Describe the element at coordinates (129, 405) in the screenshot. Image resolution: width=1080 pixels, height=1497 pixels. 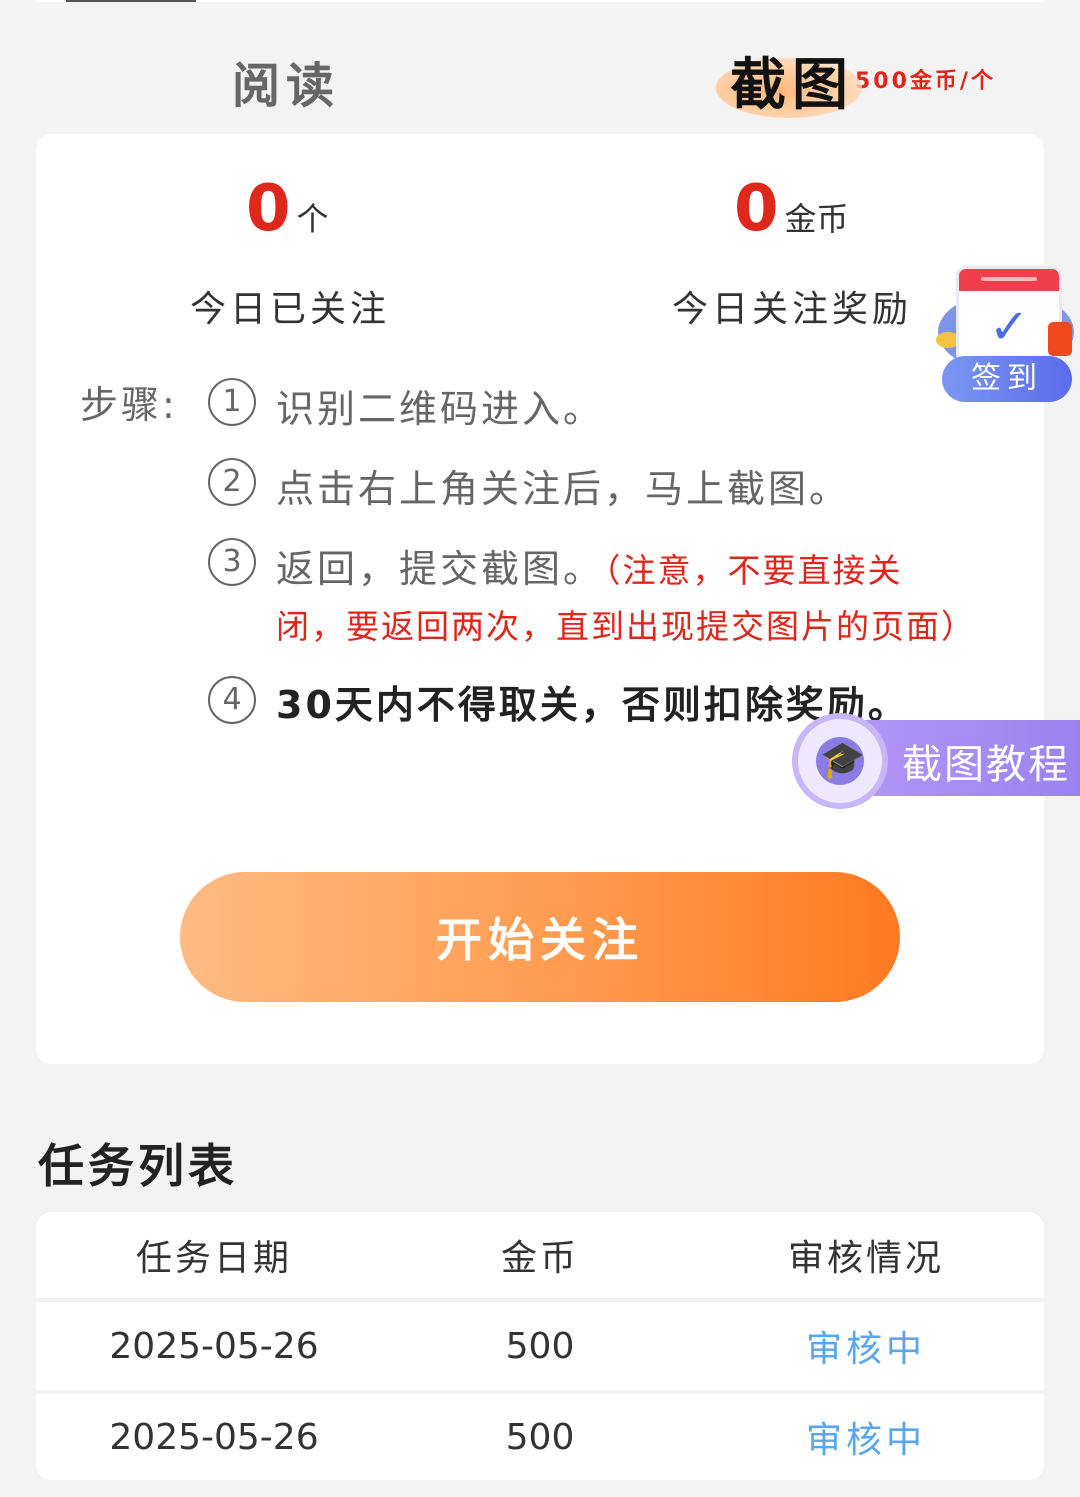
I see `steps-label: 步骤:` at that location.